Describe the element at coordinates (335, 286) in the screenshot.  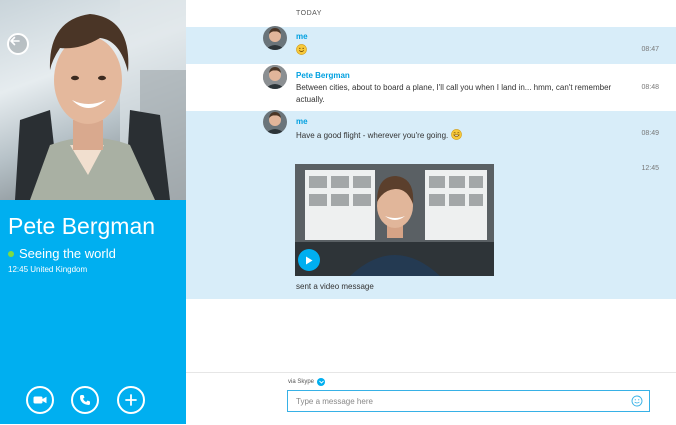
I see `video-caption: sent a video message` at that location.